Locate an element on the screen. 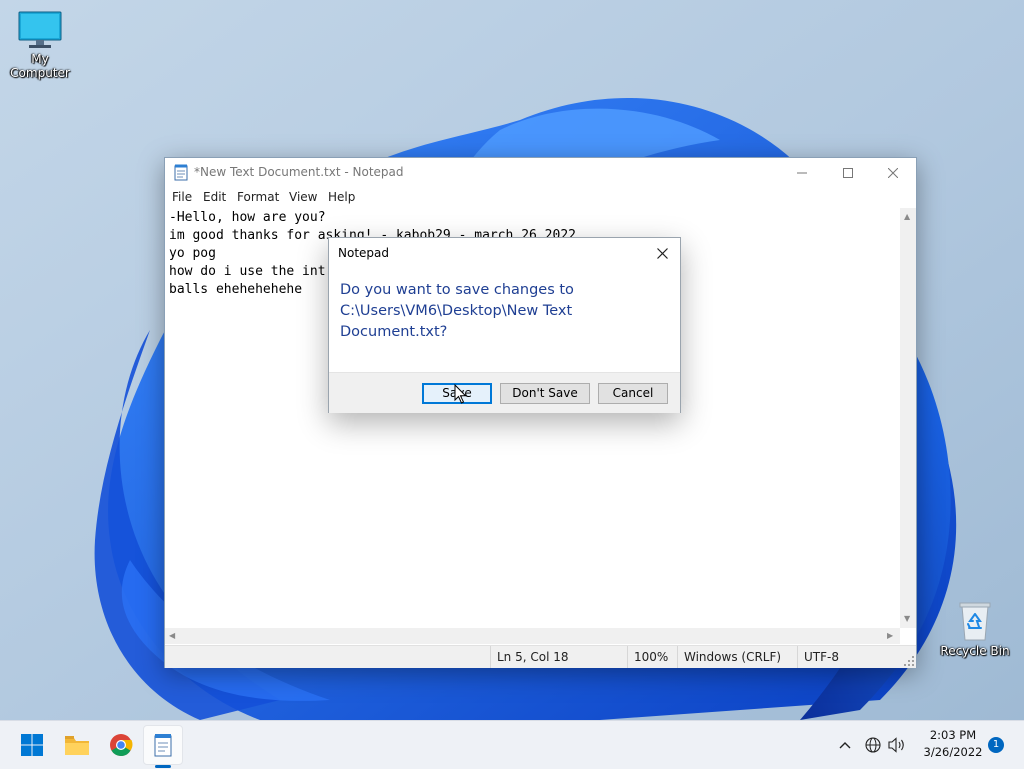 Image resolution: width=1024 pixels, height=769 pixels. menu-file: File is located at coordinates (182, 197).